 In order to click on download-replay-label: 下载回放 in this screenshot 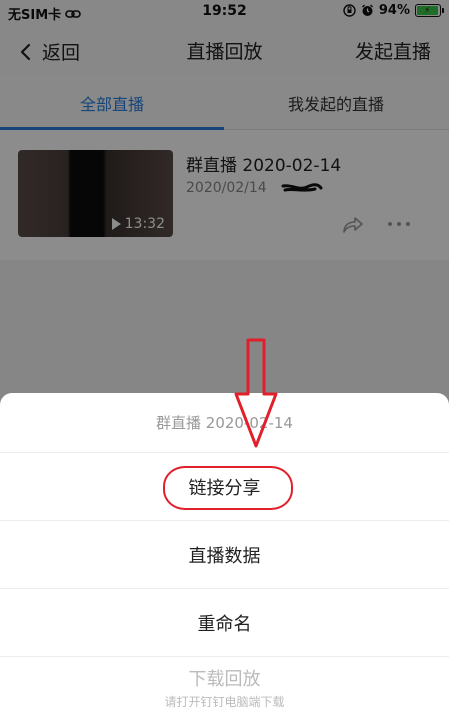, I will do `click(224, 679)`.